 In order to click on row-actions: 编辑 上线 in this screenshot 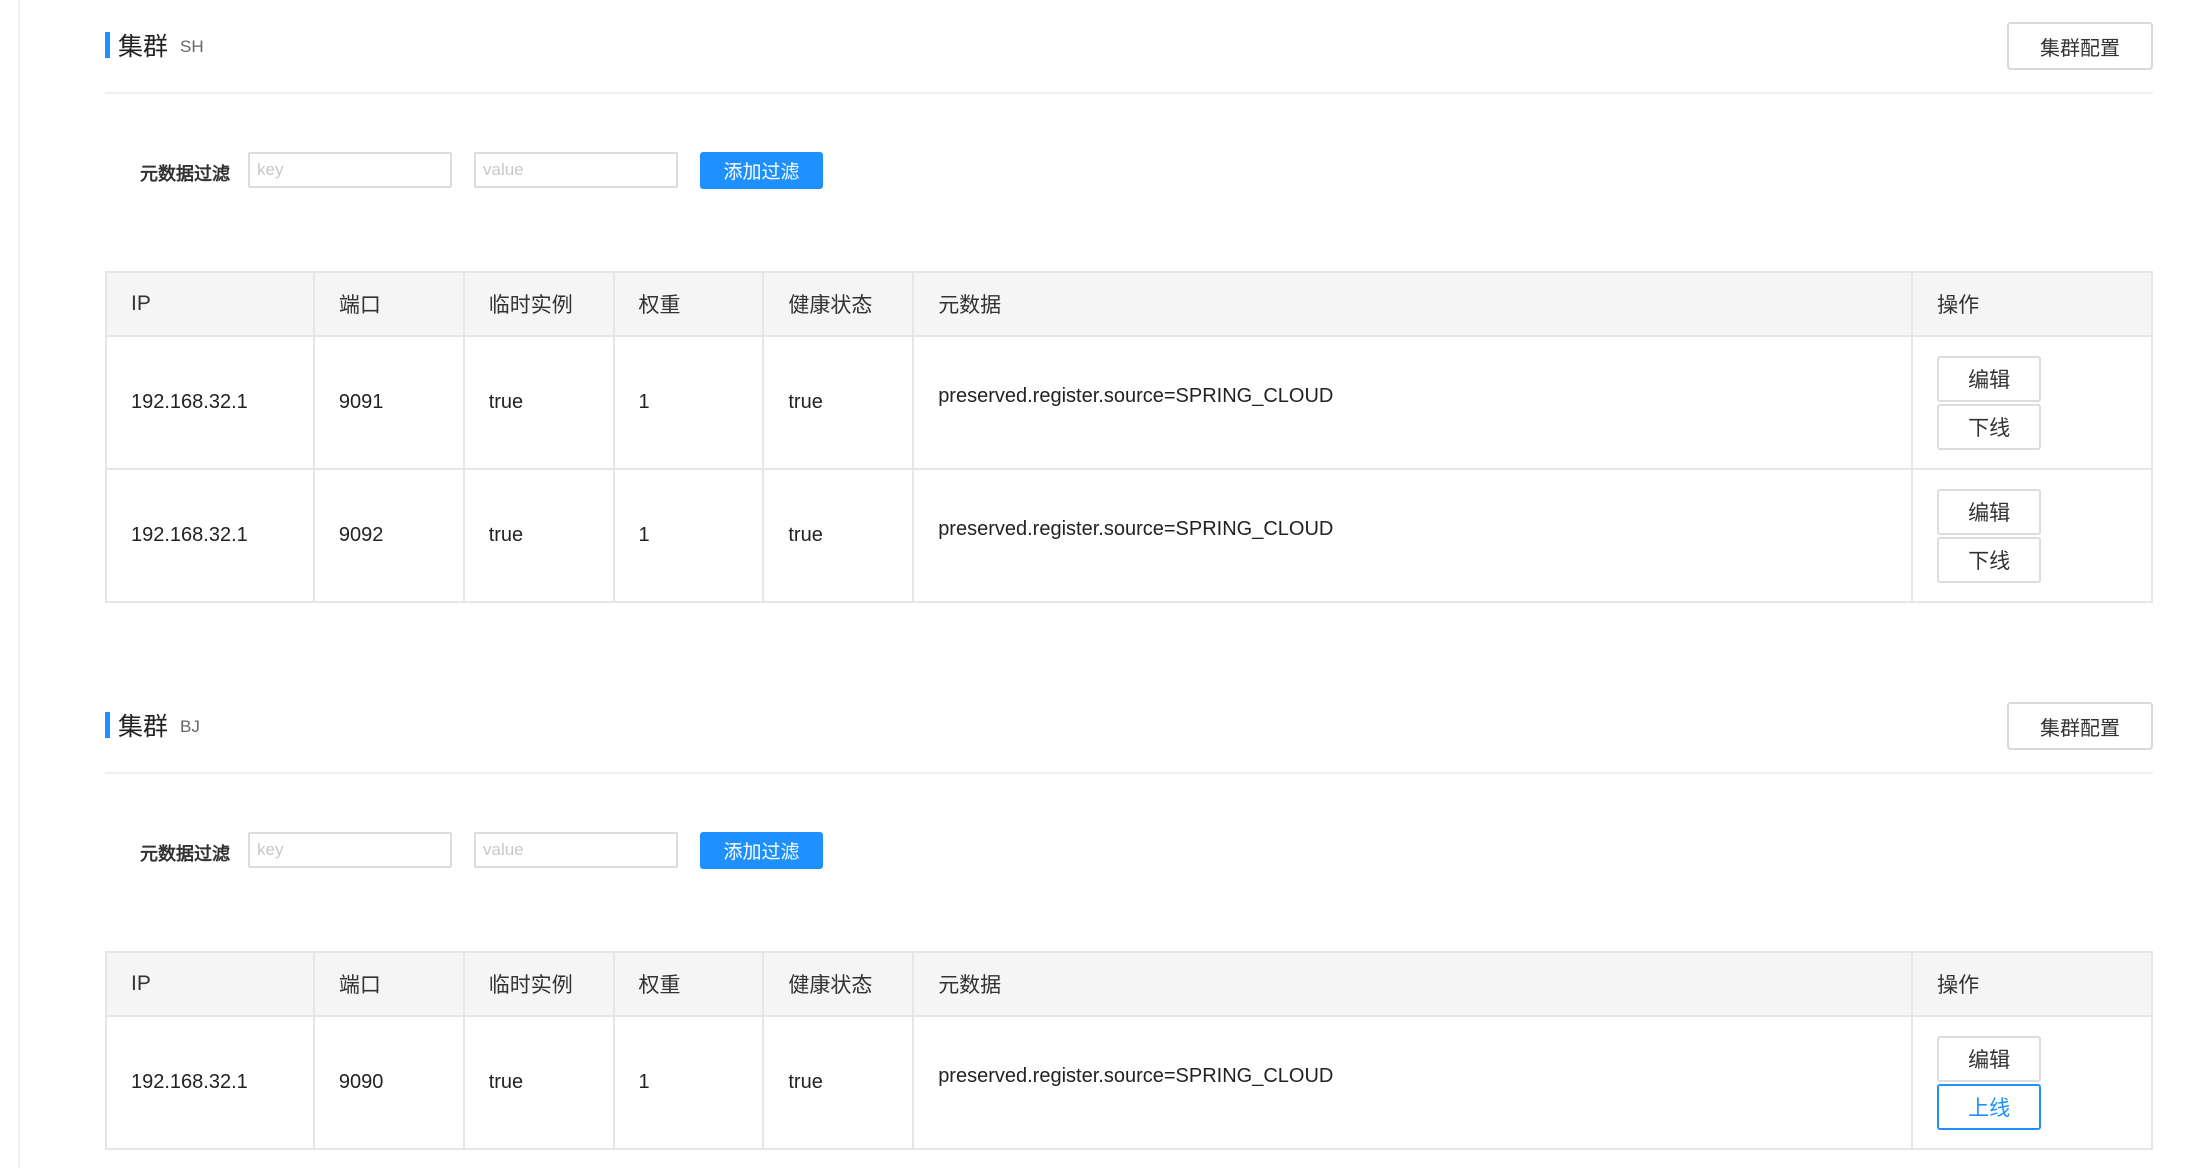, I will do `click(2044, 1082)`.